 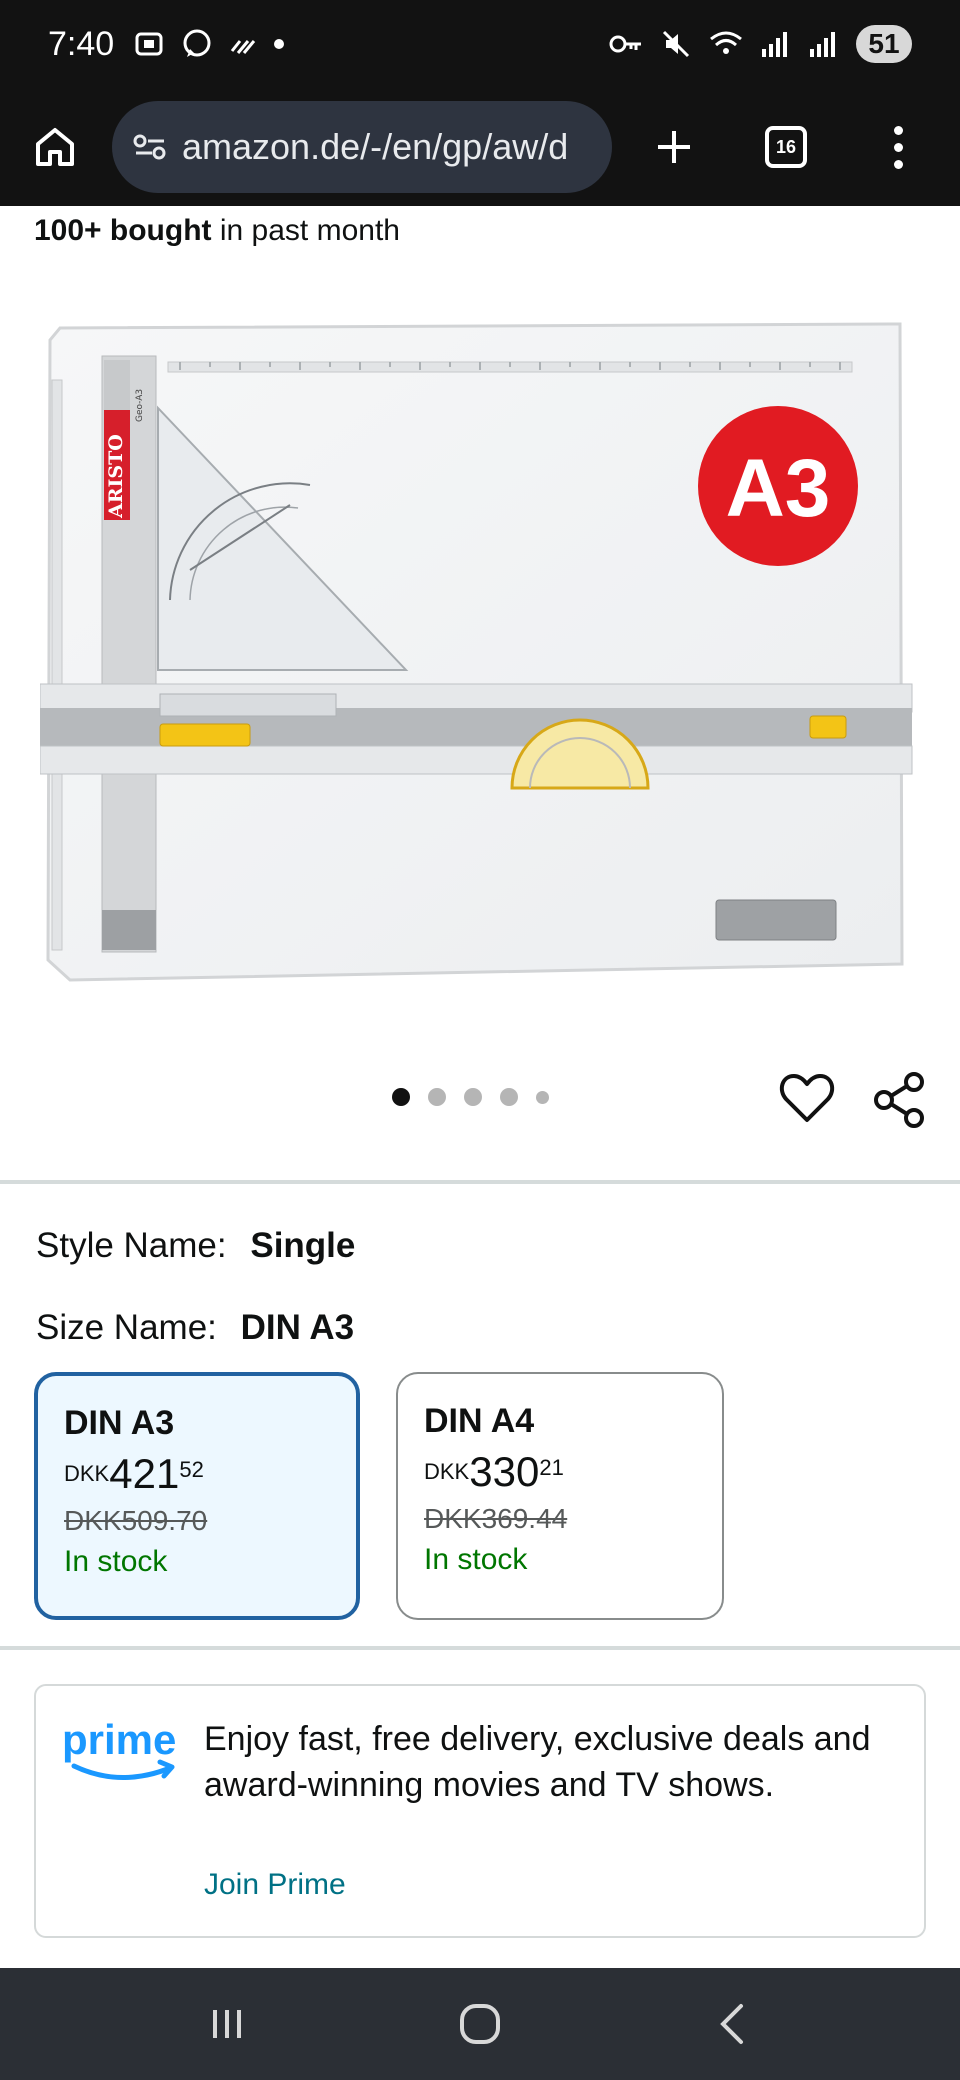 I want to click on system-navigation-bar, so click(x=480, y=2024).